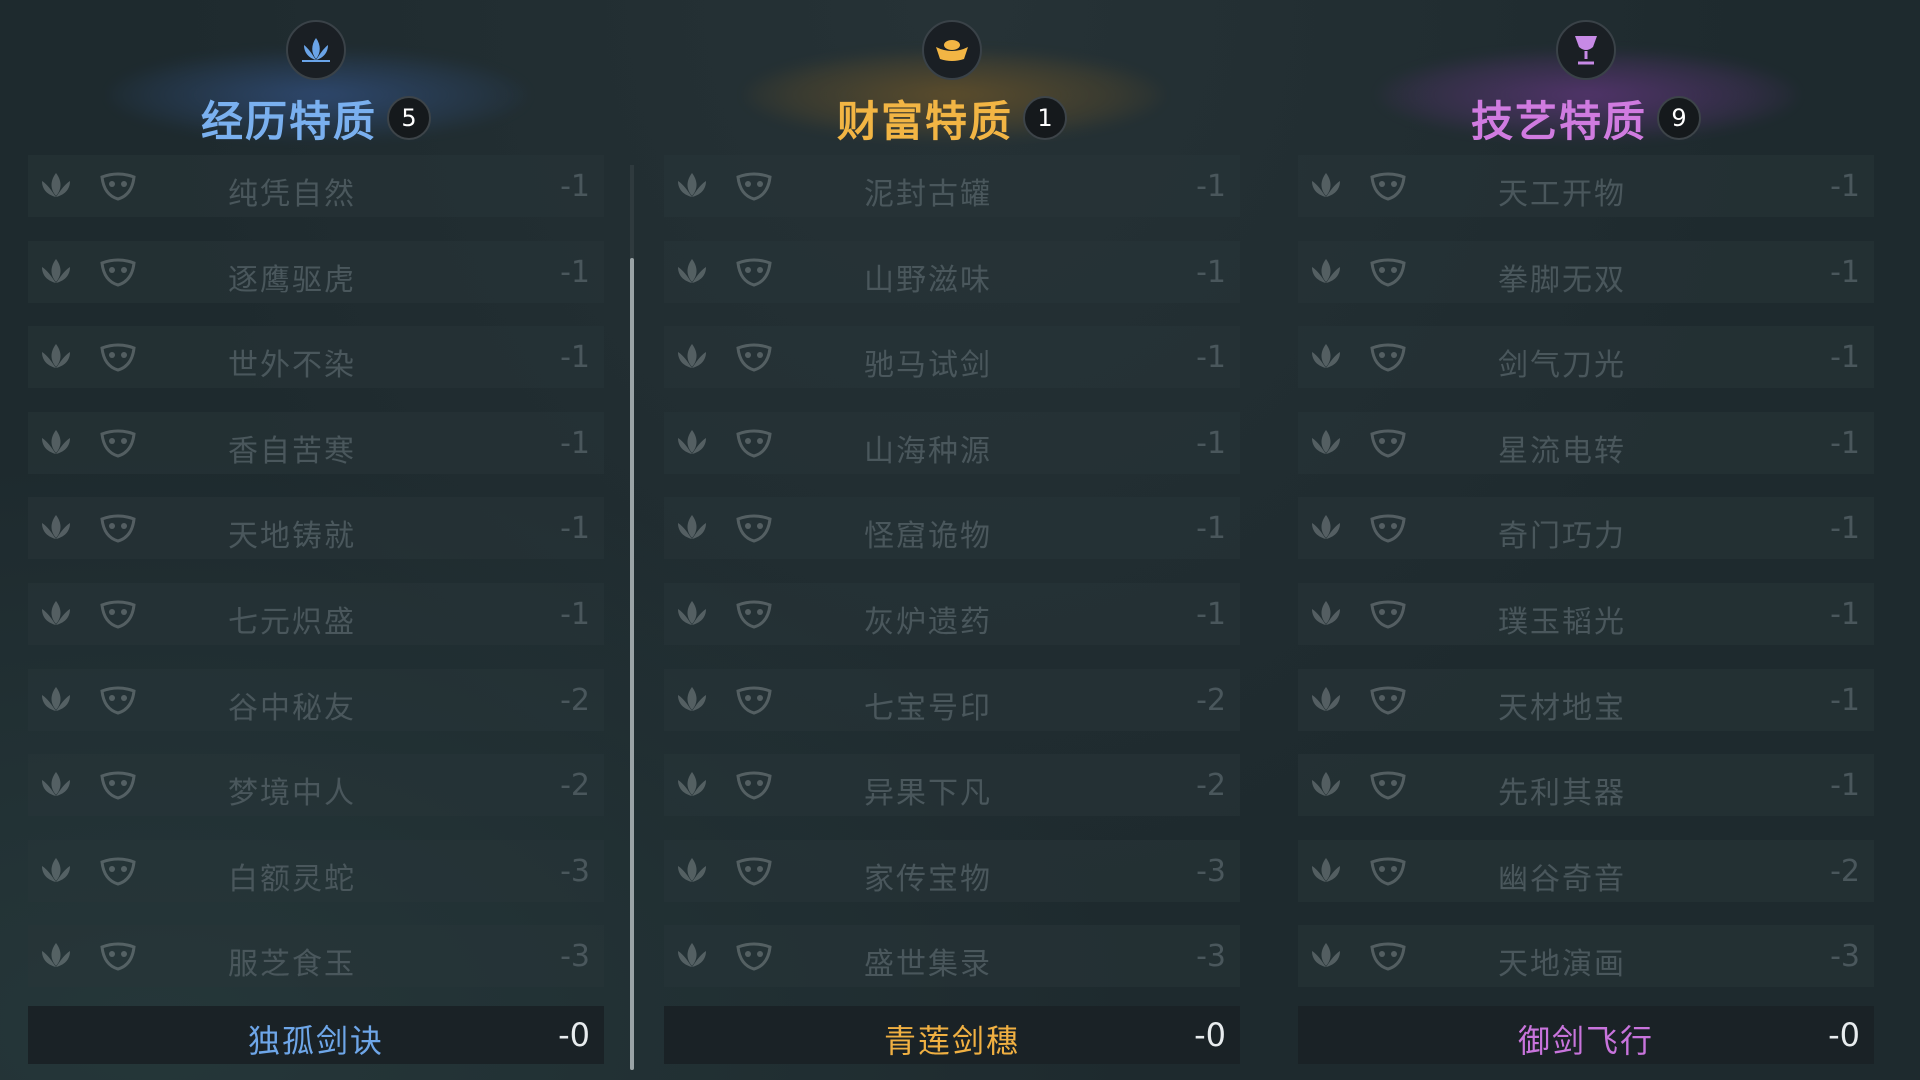  Describe the element at coordinates (1679, 118) in the screenshot. I see `count-badge: 9` at that location.